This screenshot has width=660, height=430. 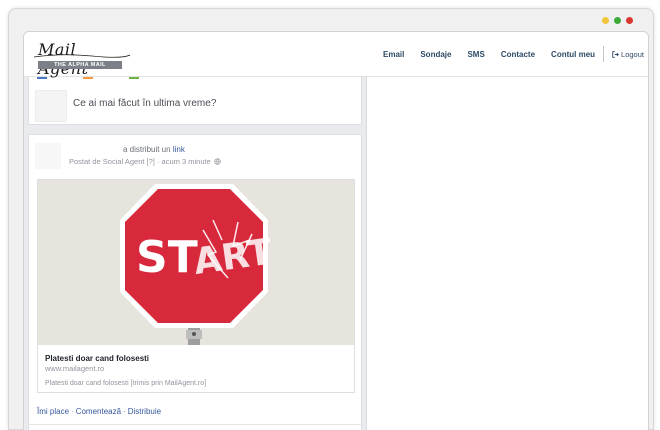 I want to click on logo-tagline: THE ALPHA MAIL, so click(x=80, y=65).